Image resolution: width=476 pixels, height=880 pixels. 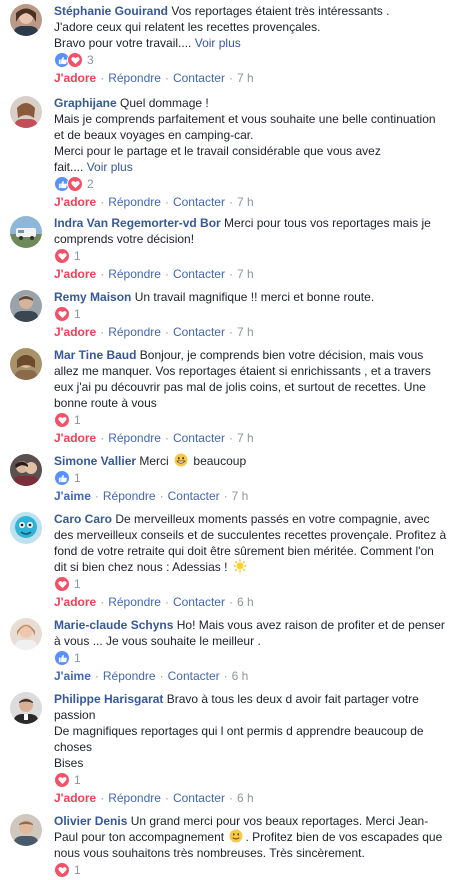 What do you see at coordinates (83, 519) in the screenshot?
I see `comment-author: Caro Caro` at bounding box center [83, 519].